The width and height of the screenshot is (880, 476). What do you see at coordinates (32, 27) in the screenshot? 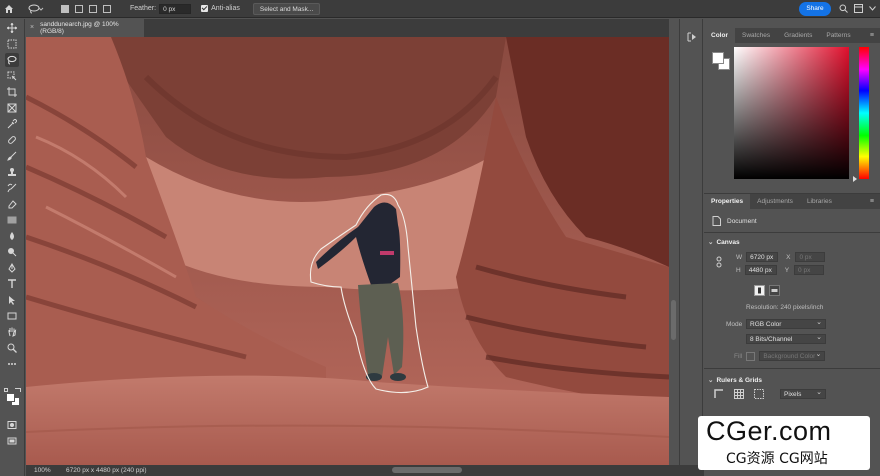
I see `close-document-icon: ×` at bounding box center [32, 27].